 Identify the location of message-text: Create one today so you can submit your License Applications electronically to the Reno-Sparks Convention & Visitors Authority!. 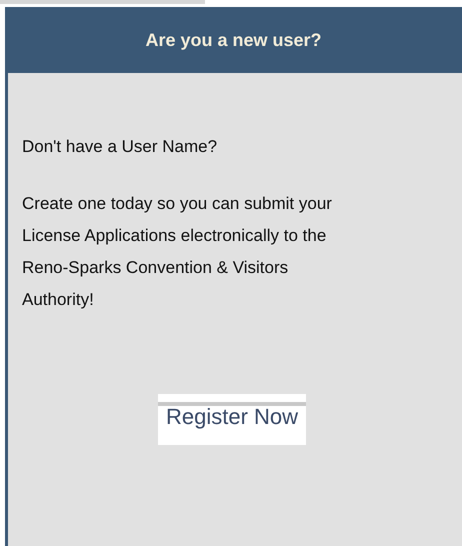
(177, 252).